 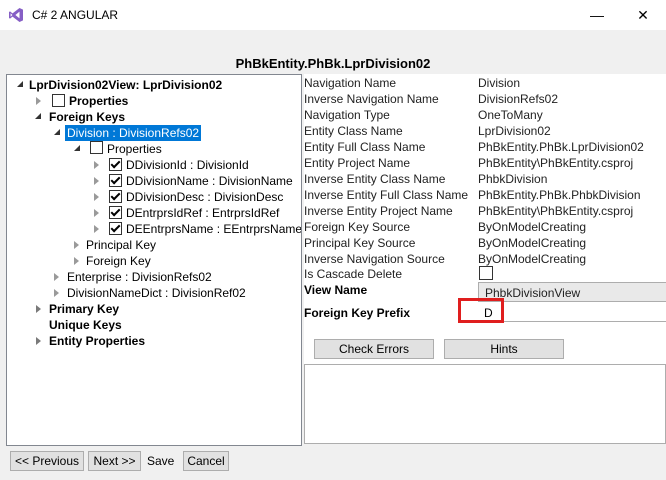 What do you see at coordinates (481, 310) in the screenshot?
I see `highlight-rectangle` at bounding box center [481, 310].